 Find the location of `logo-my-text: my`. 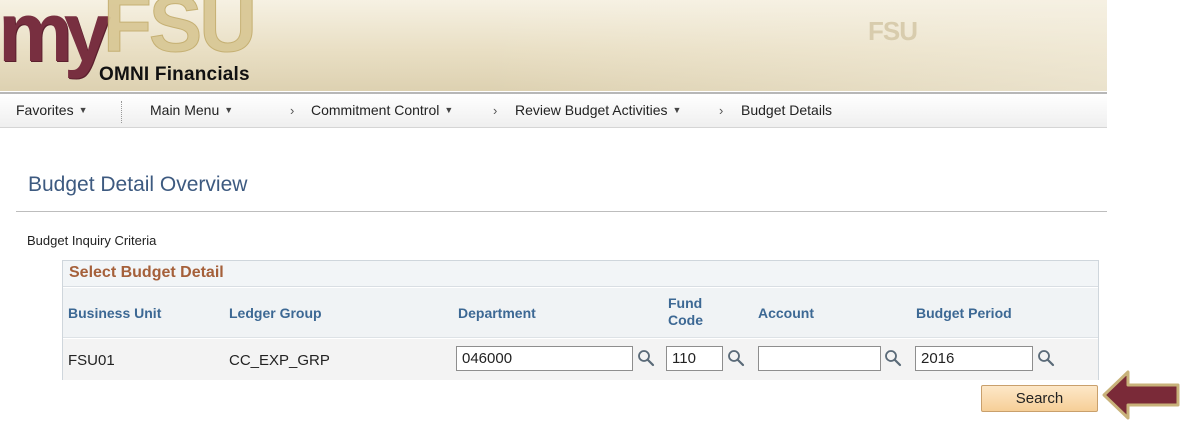

logo-my-text: my is located at coordinates (55, 39).